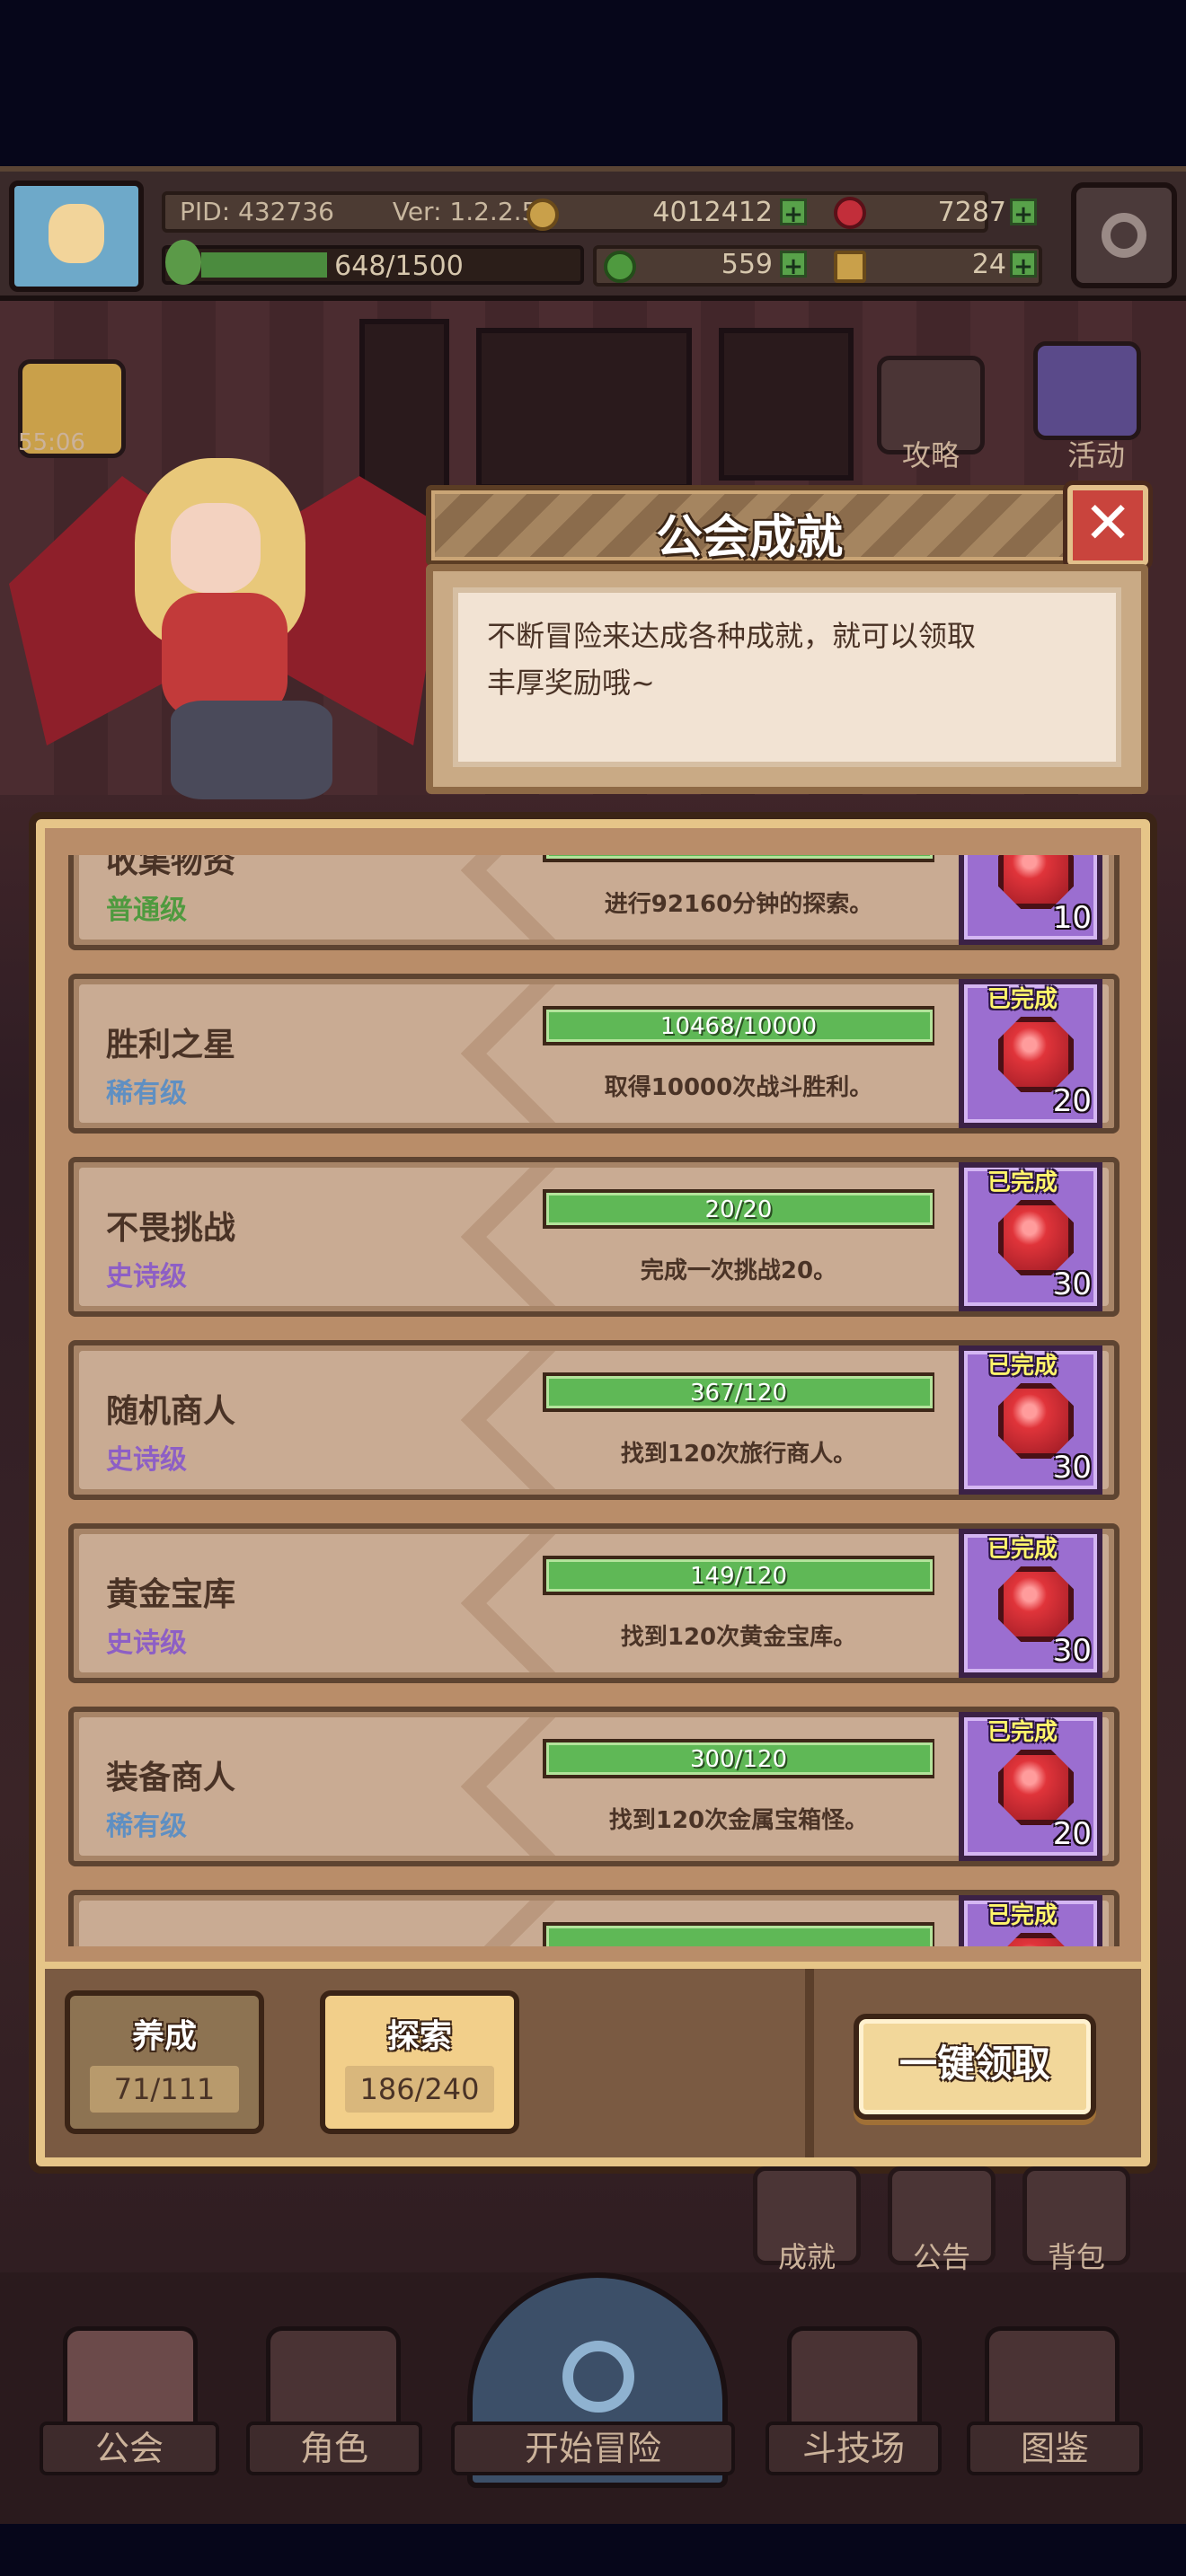 This screenshot has height=2576, width=1186. I want to click on nav-start-adventure: 开始冒险, so click(593, 2448).